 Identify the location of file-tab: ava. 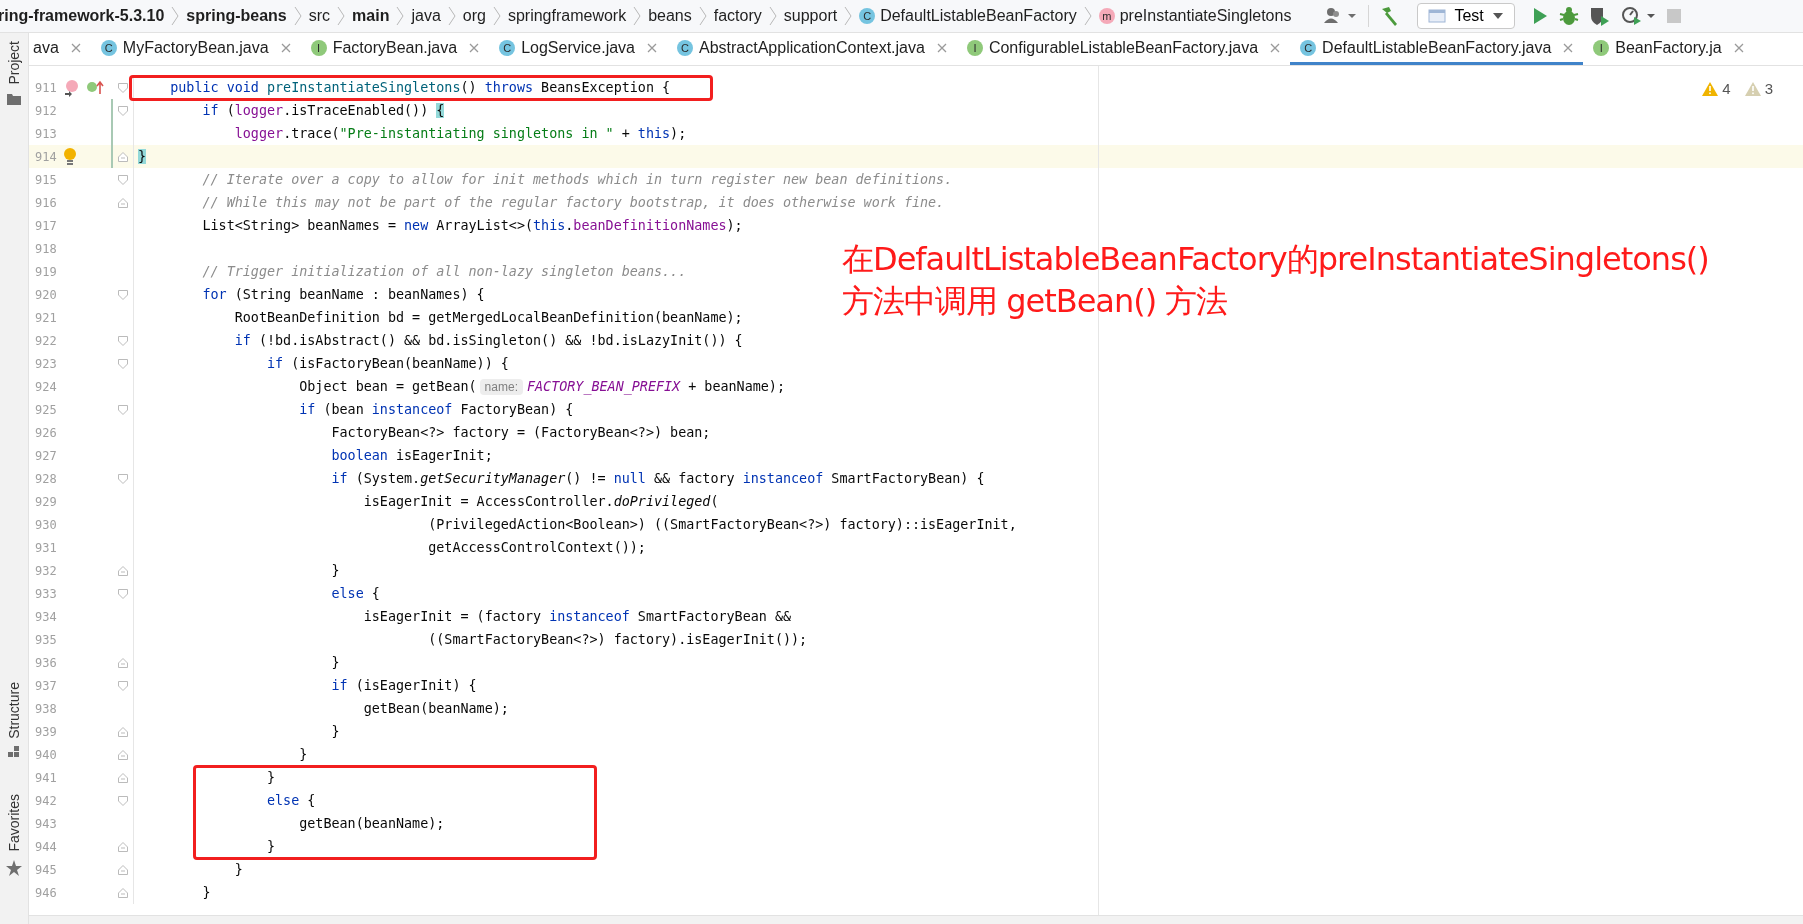
(60, 49).